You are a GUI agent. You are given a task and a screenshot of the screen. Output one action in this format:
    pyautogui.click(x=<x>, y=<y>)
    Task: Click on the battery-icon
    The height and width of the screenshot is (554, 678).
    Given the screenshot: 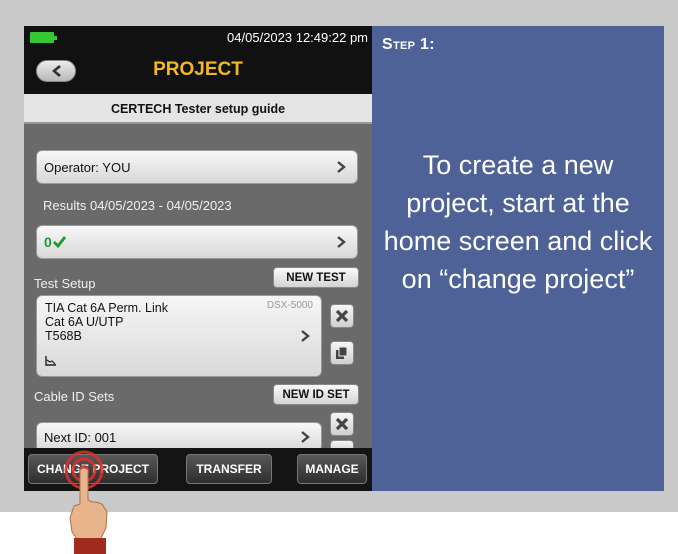 What is the action you would take?
    pyautogui.click(x=43, y=37)
    